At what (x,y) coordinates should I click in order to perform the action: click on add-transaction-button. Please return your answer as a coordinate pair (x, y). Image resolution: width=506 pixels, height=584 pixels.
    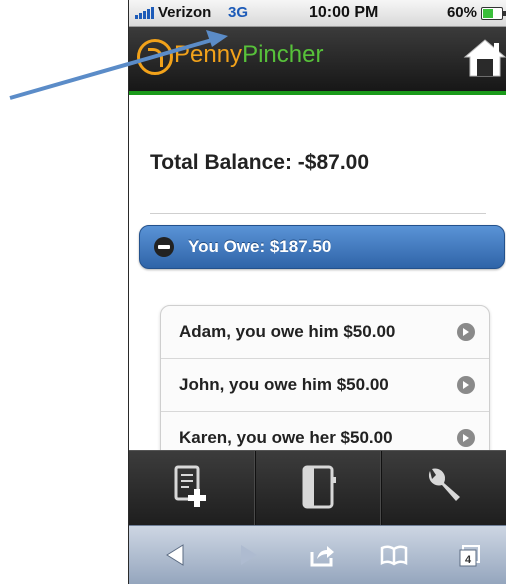
    Looking at the image, I should click on (192, 488).